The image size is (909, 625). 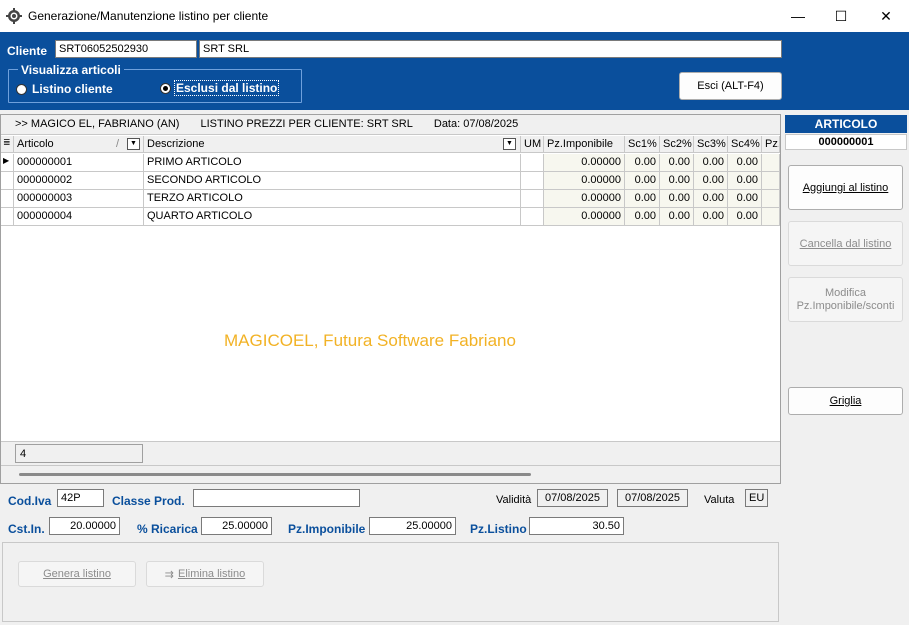 What do you see at coordinates (845, 243) in the screenshot?
I see `cancella-listino-button: Cancella dal listino` at bounding box center [845, 243].